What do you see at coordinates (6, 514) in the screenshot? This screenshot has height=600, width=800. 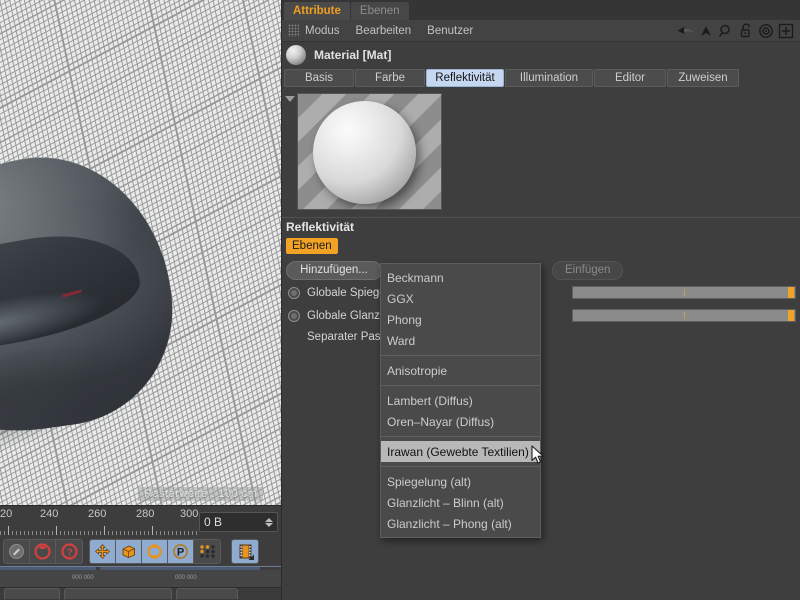 I see `ruler-tick-label: 20` at bounding box center [6, 514].